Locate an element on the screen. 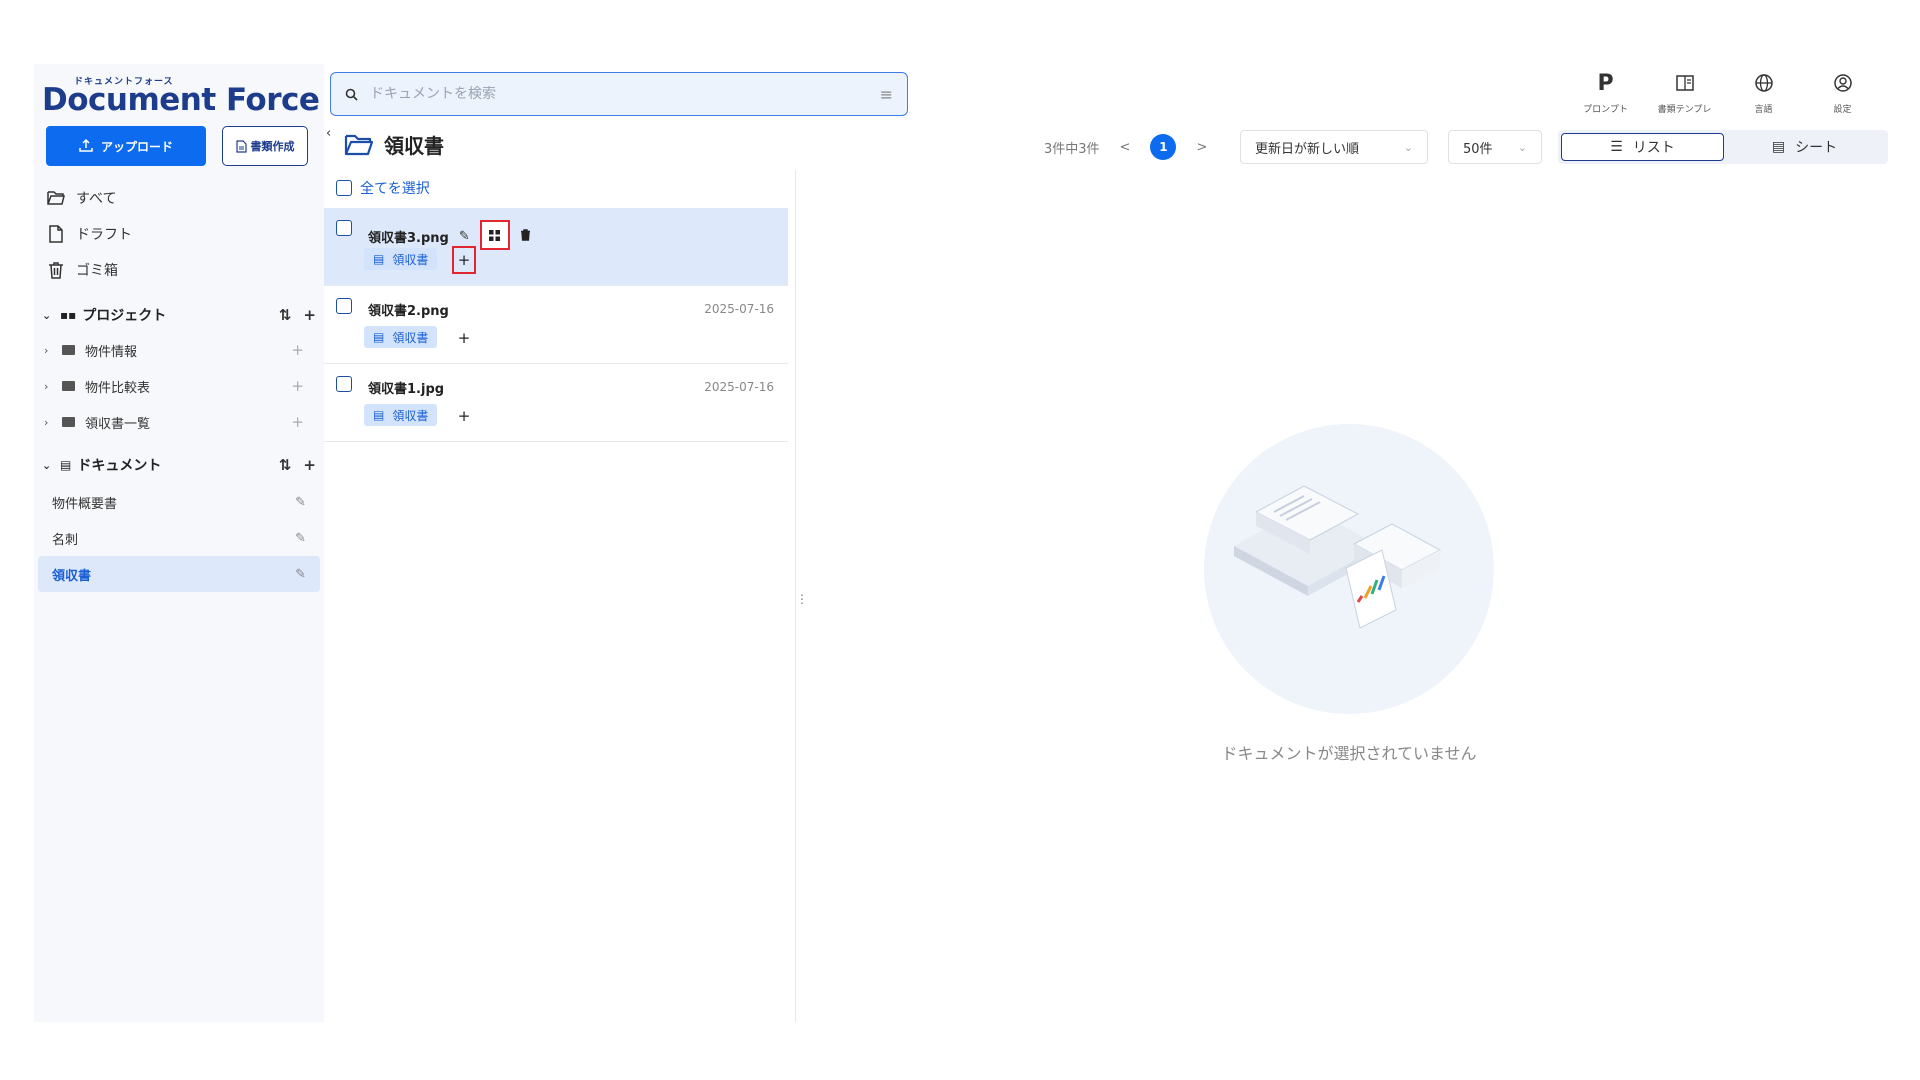 Image resolution: width=1920 pixels, height=1080 pixels. upload-label: アップロード is located at coordinates (136, 146).